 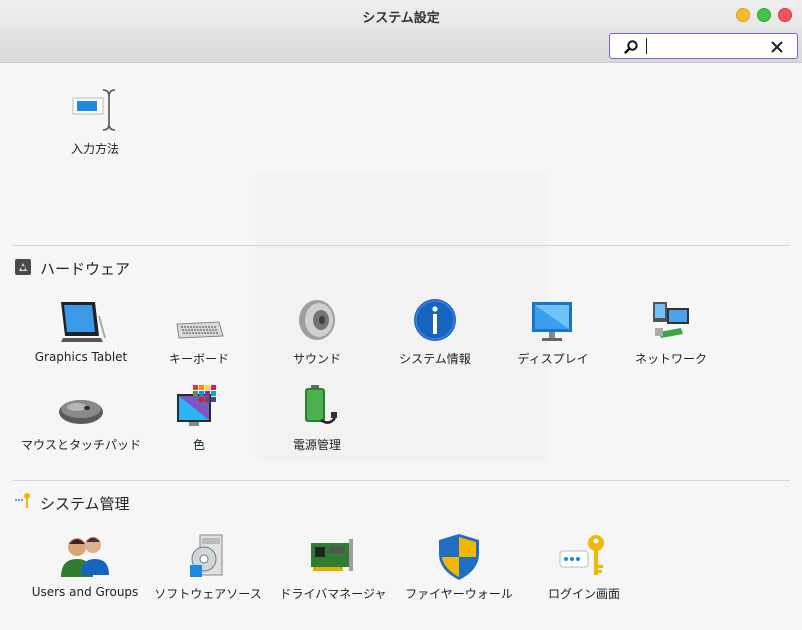 I want to click on settings-item-power: 電源管理, so click(x=317, y=418).